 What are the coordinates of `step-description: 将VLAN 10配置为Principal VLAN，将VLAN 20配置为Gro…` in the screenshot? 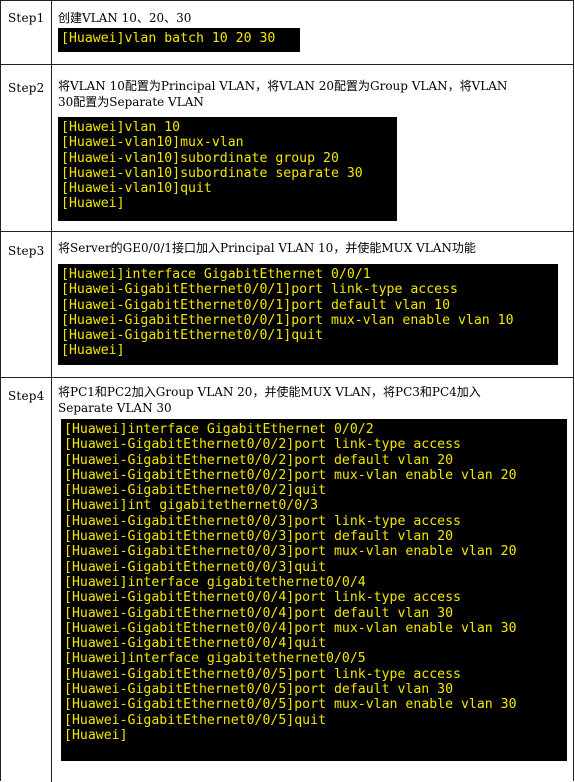 It's located at (283, 94).